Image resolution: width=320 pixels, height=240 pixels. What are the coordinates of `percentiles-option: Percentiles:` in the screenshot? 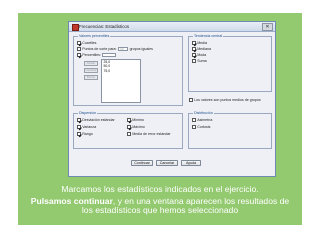 It's located at (97, 55).